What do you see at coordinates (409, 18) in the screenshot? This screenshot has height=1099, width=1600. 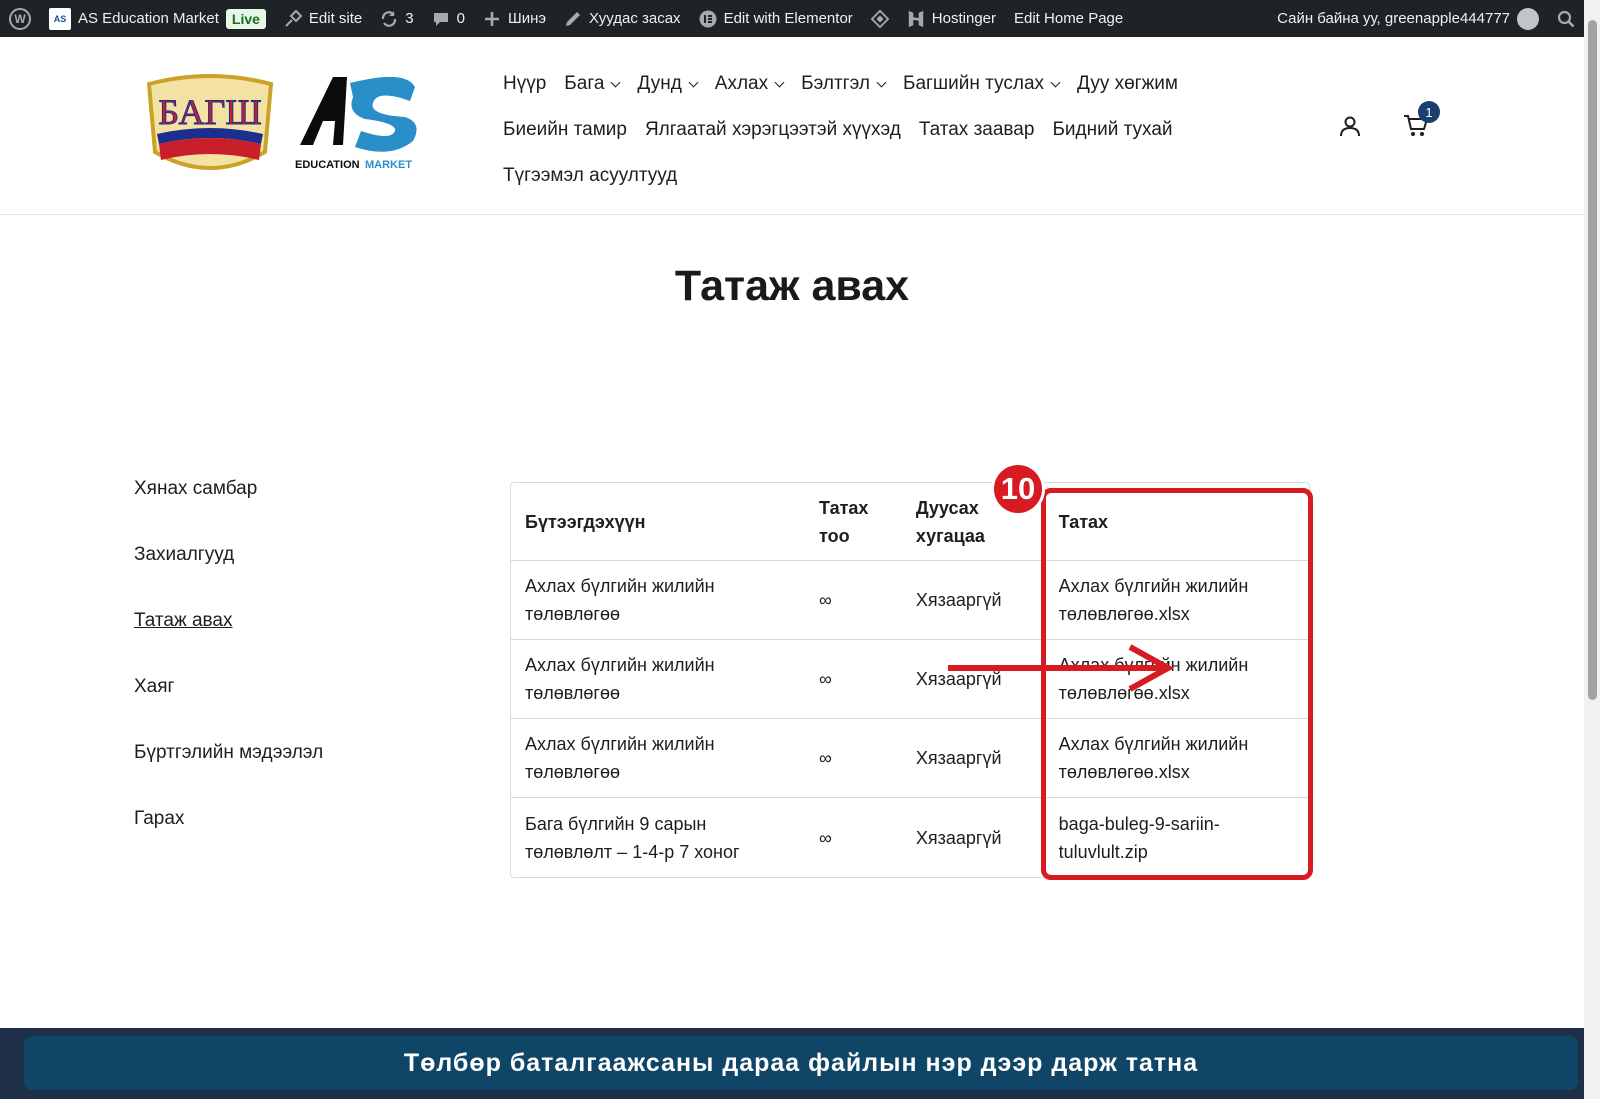 I see `updates-count: 3` at bounding box center [409, 18].